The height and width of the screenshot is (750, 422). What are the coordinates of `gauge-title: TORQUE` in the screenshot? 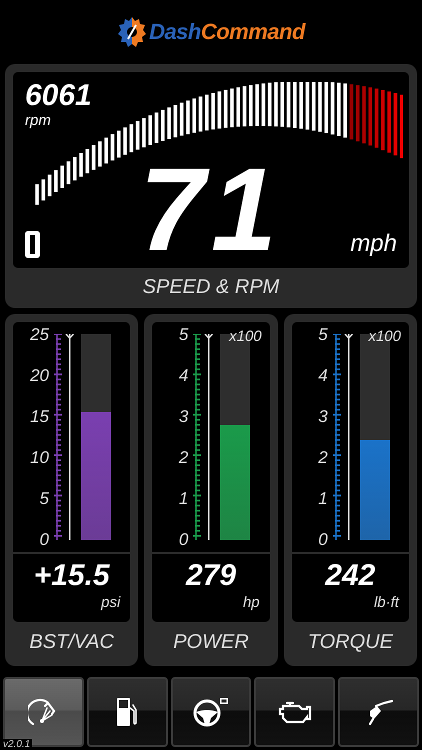 It's located at (350, 642).